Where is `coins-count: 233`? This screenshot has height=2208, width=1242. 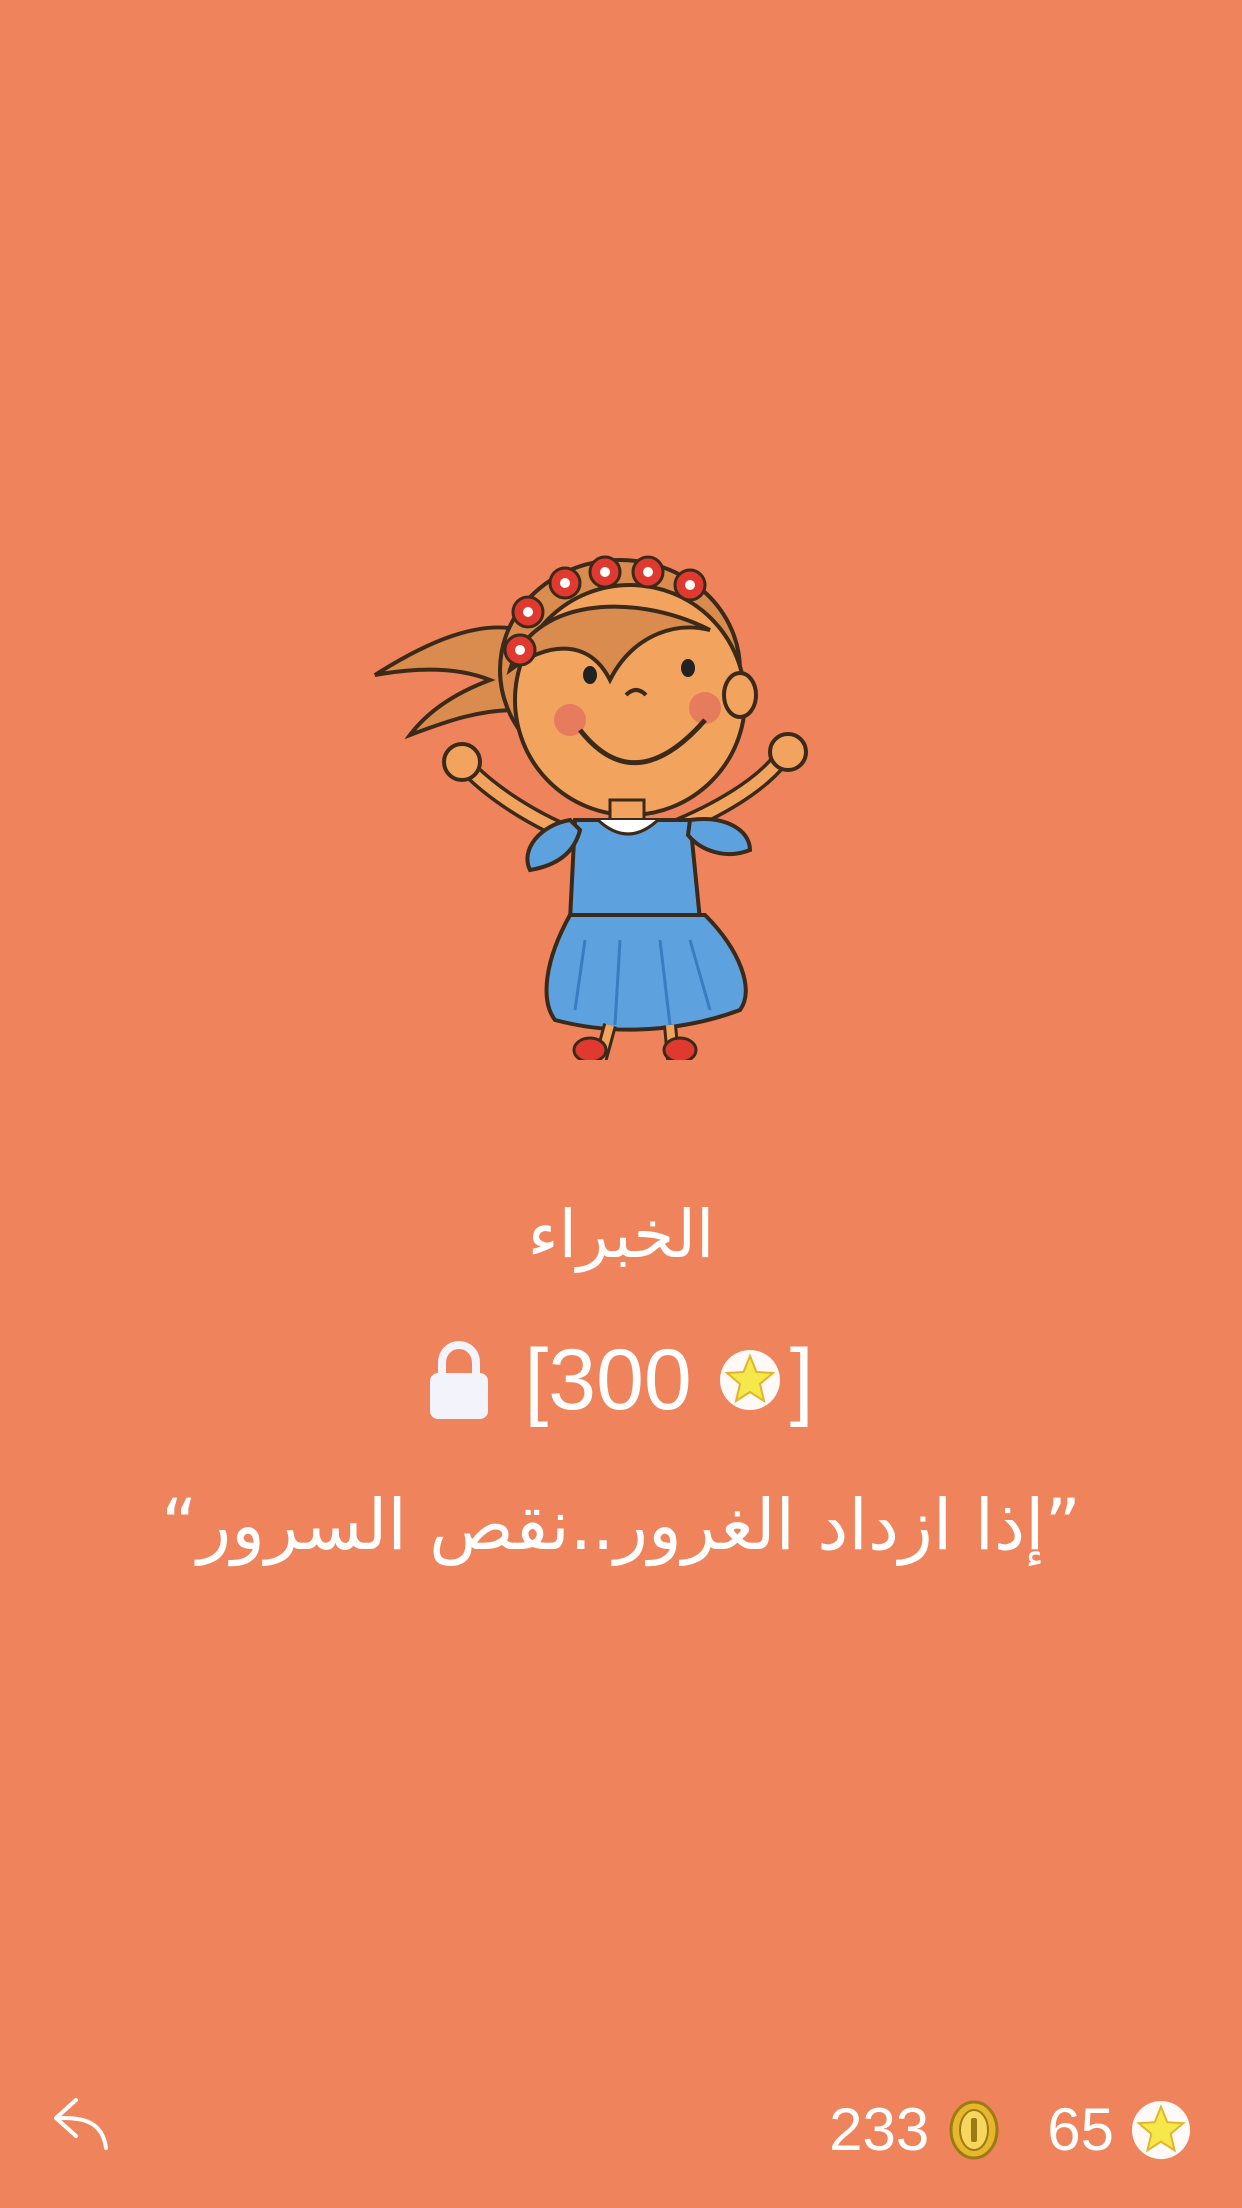
coins-count: 233 is located at coordinates (879, 2129).